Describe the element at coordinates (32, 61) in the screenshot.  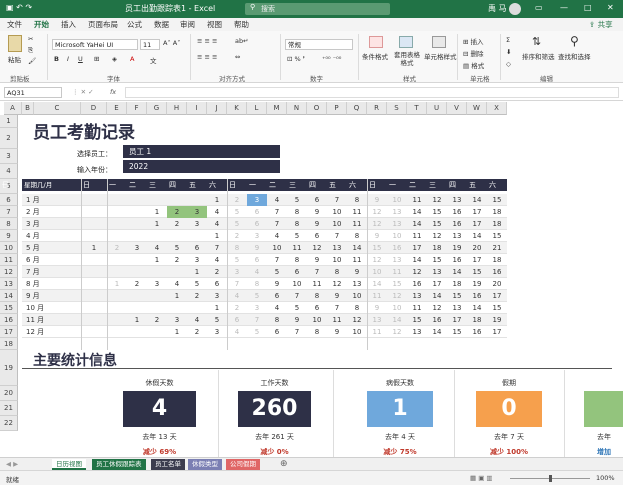
I see `format-painter-icon: 🖌` at that location.